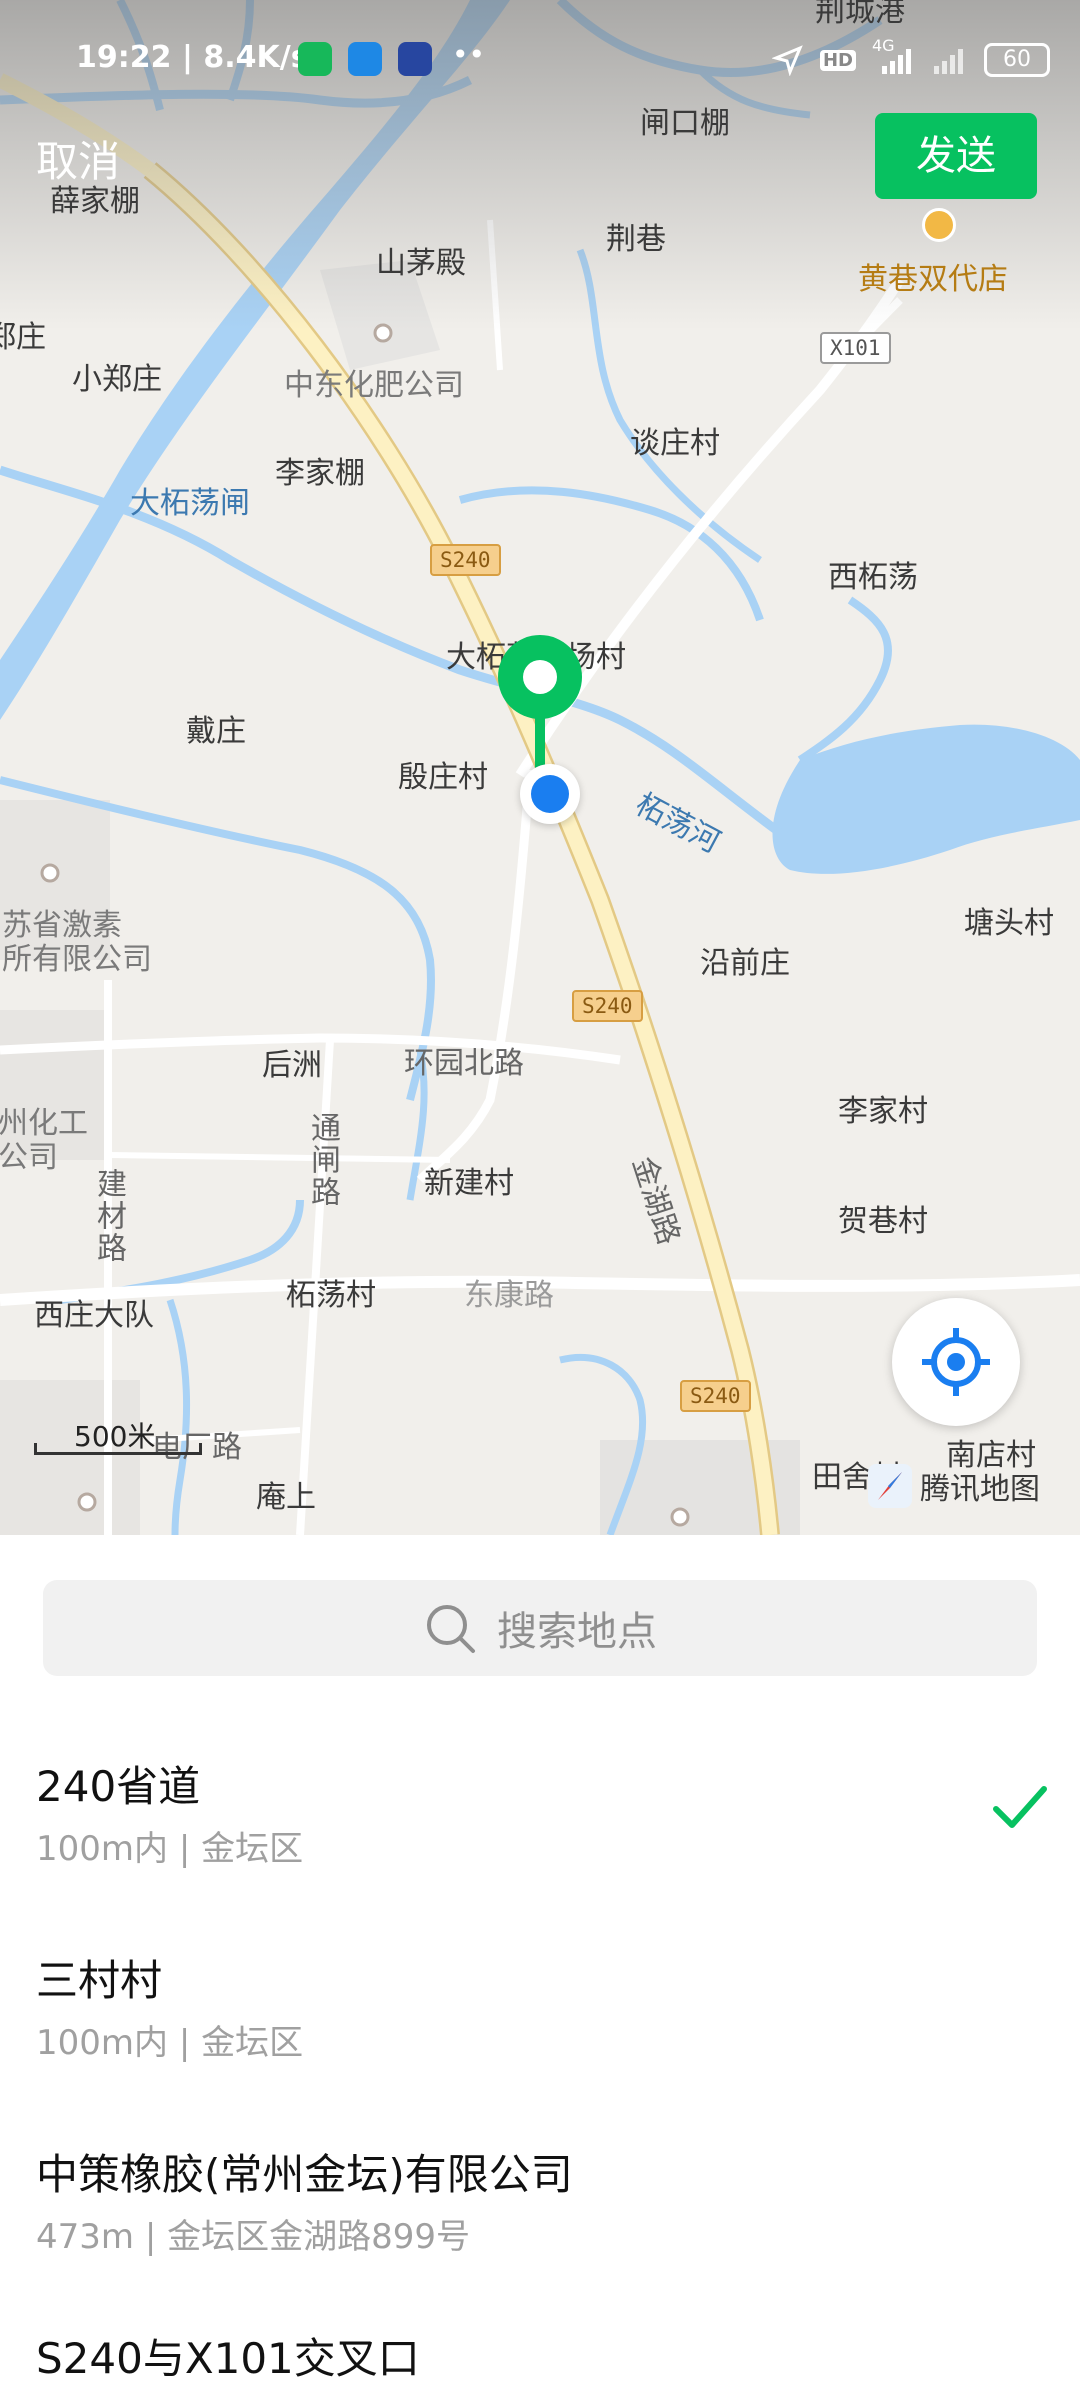  I want to click on map-label: 环园北路, so click(464, 1063).